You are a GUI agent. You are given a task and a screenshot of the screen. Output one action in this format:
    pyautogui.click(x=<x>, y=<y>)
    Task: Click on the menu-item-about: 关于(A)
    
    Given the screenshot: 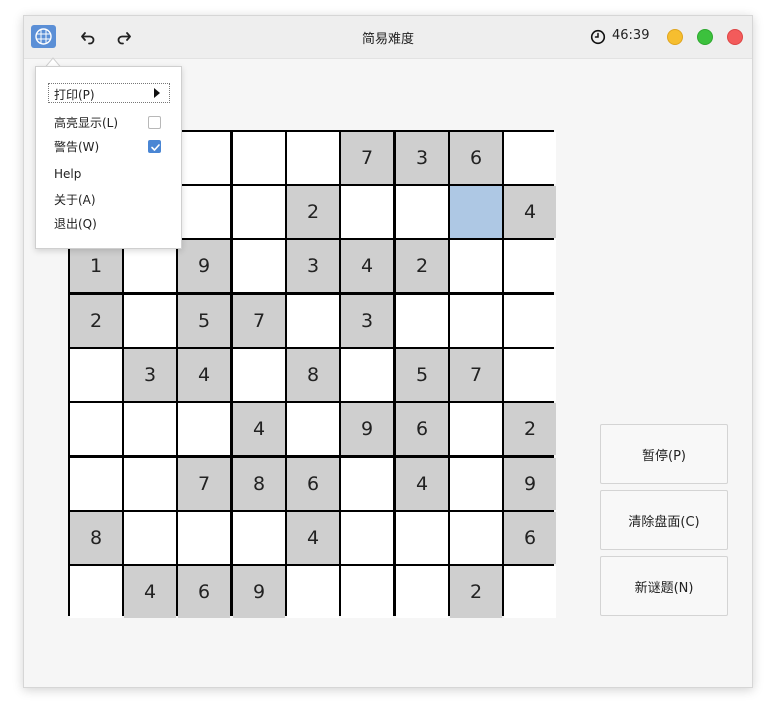 What is the action you would take?
    pyautogui.click(x=75, y=199)
    